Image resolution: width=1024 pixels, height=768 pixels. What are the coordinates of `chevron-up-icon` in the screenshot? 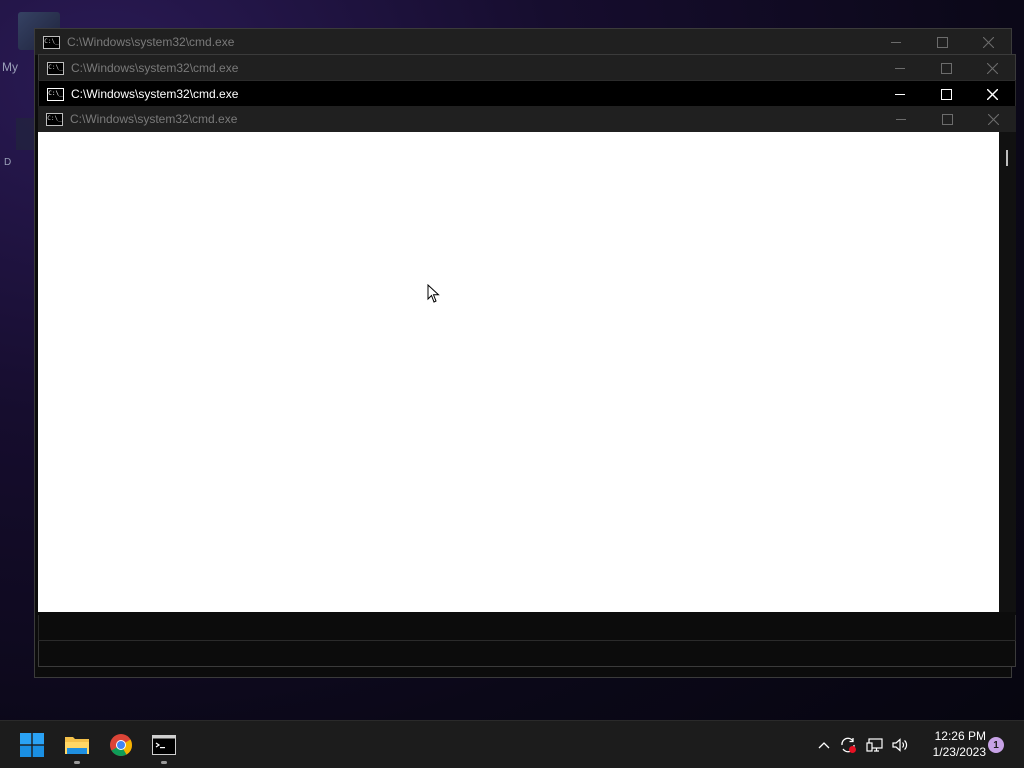 It's located at (824, 745).